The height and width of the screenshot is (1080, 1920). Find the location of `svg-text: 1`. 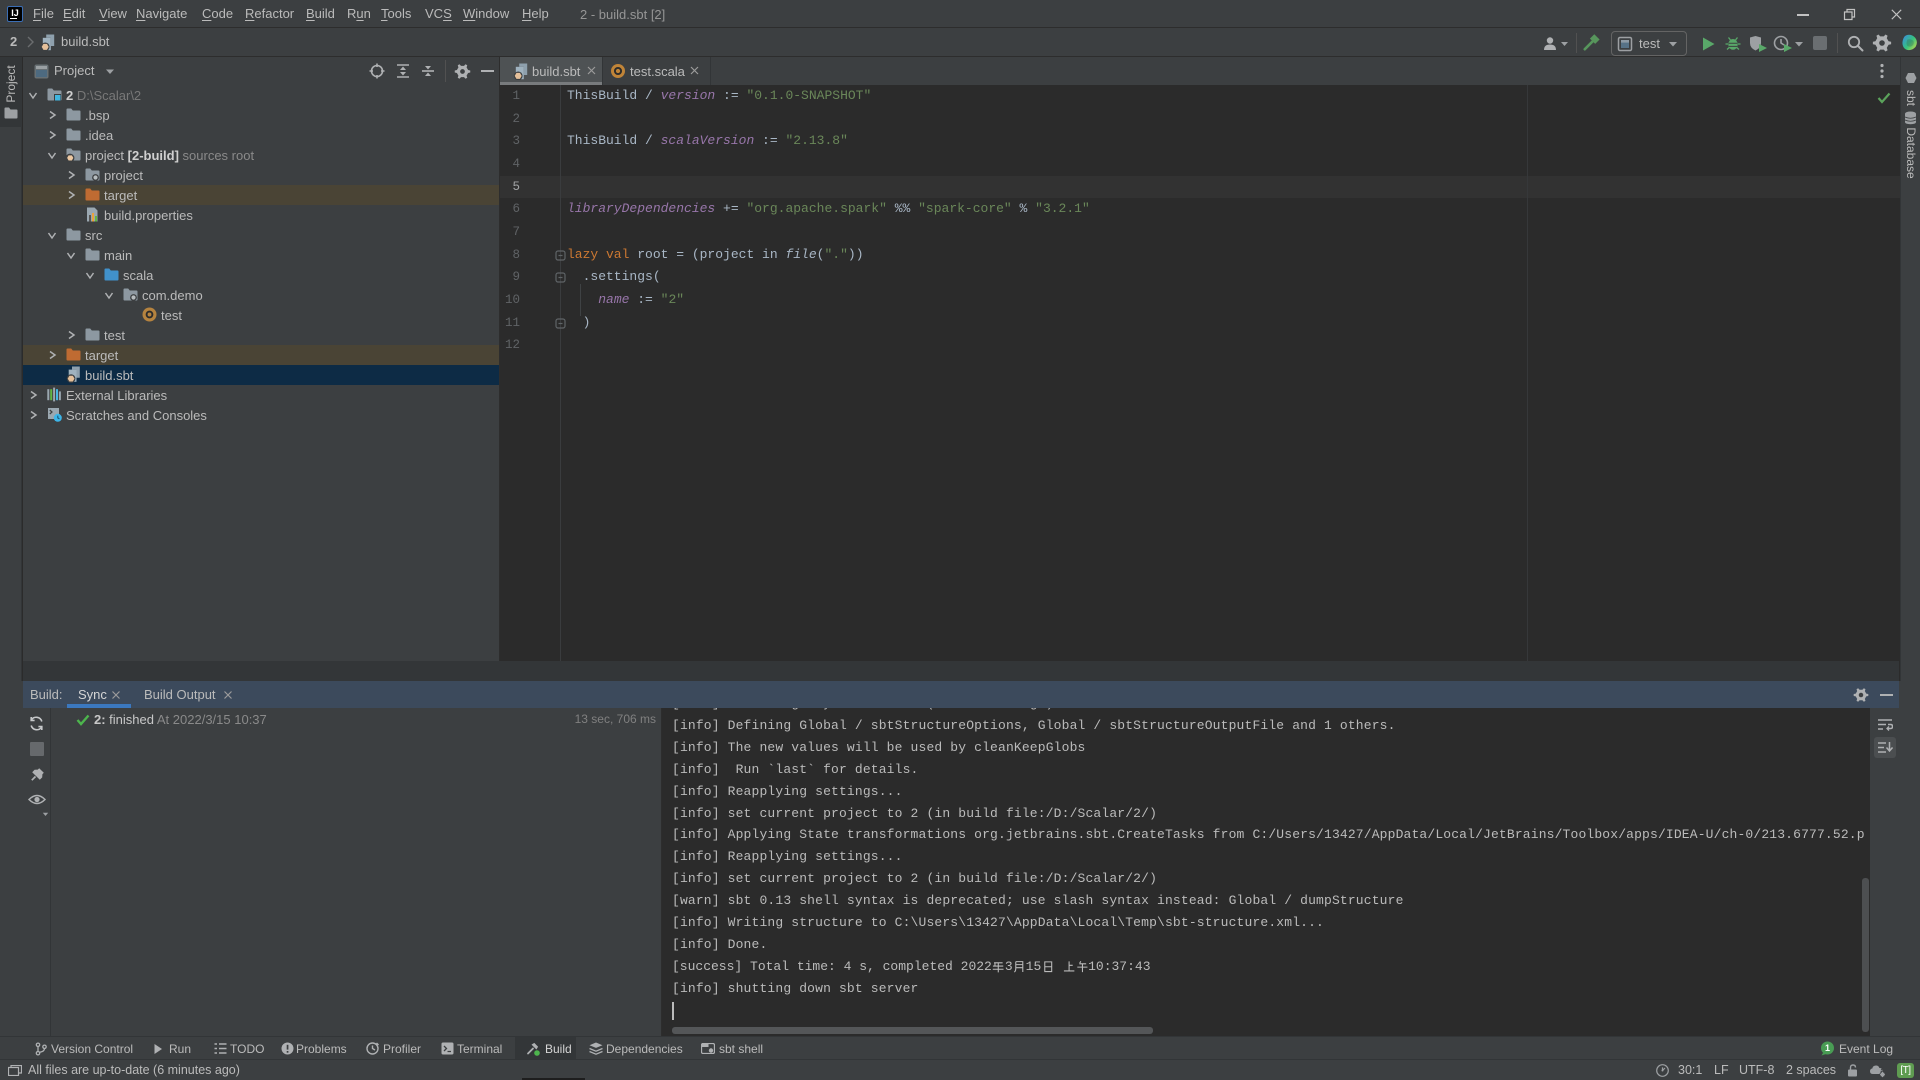

svg-text: 1 is located at coordinates (1827, 1048).